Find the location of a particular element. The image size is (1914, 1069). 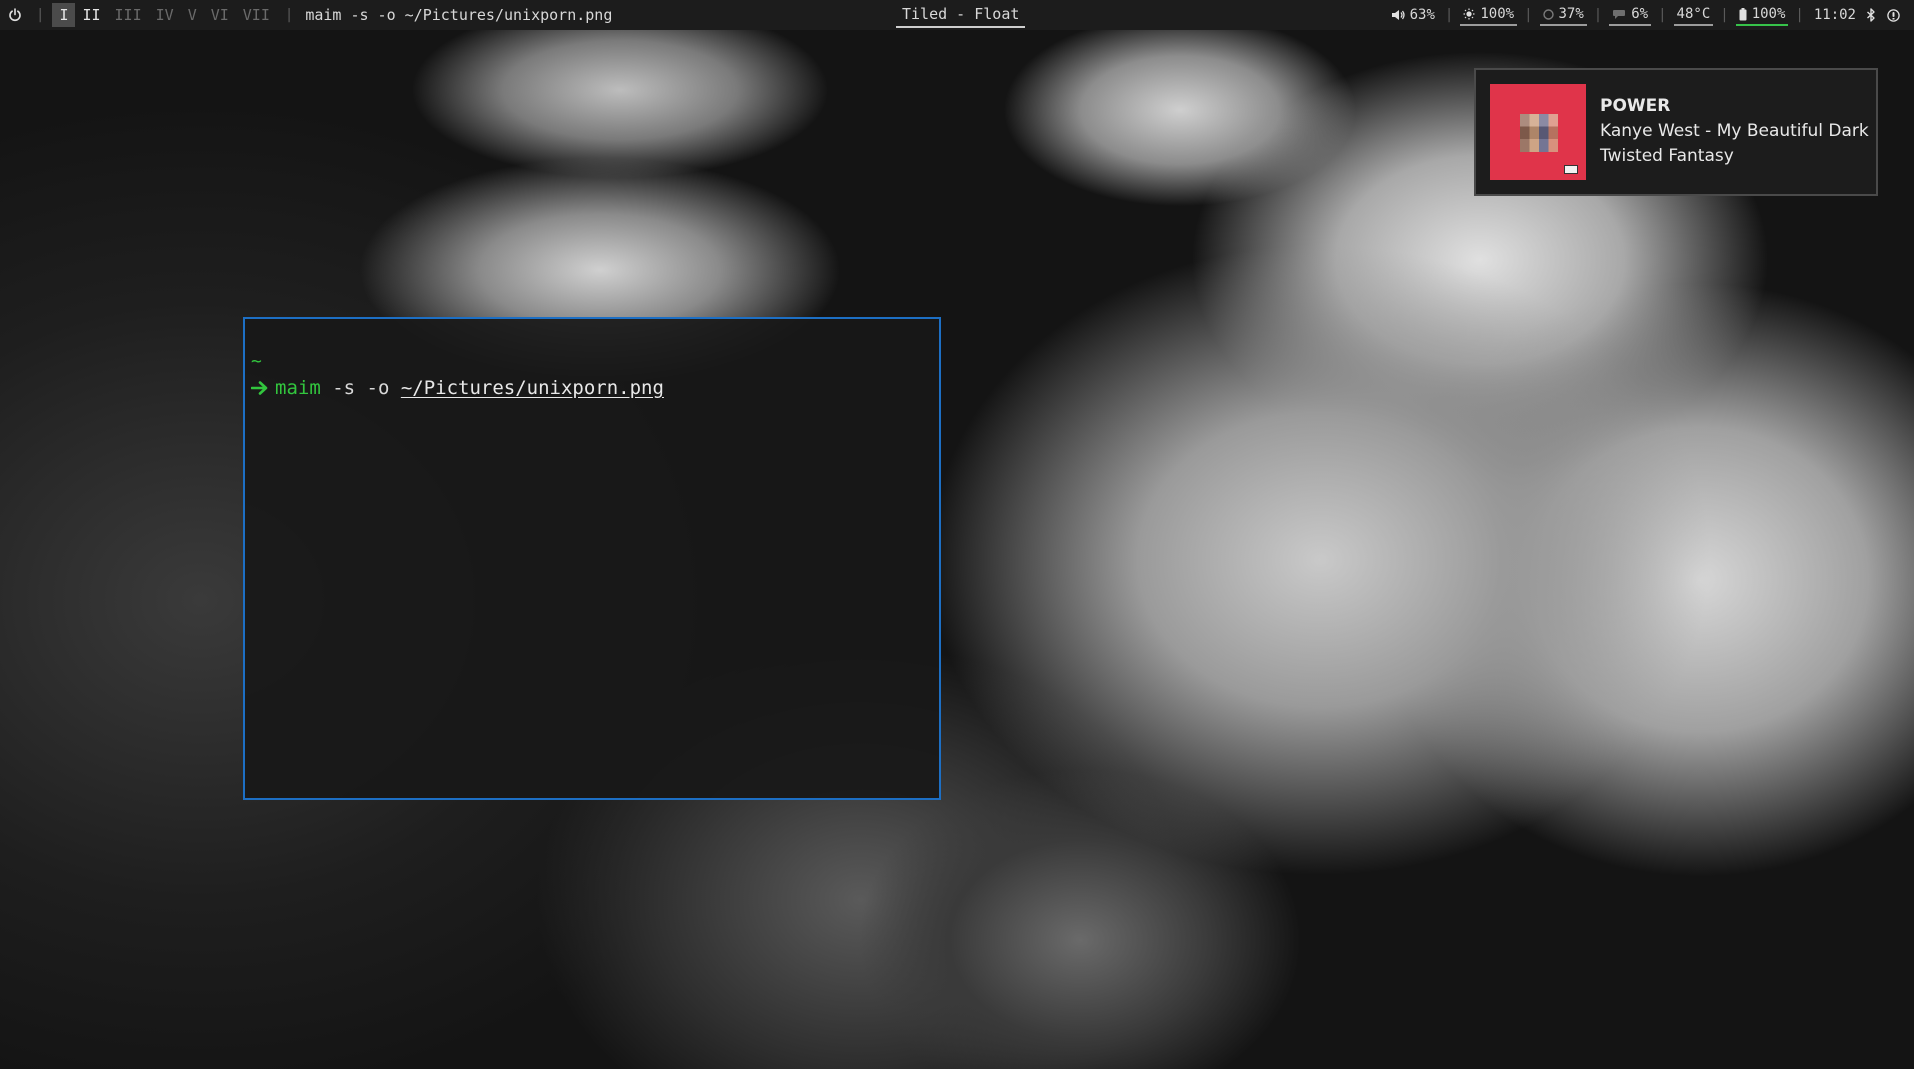

workspace-4: IV is located at coordinates (165, 15).